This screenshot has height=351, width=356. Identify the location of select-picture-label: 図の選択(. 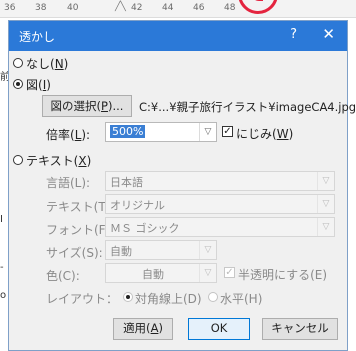
(76, 106).